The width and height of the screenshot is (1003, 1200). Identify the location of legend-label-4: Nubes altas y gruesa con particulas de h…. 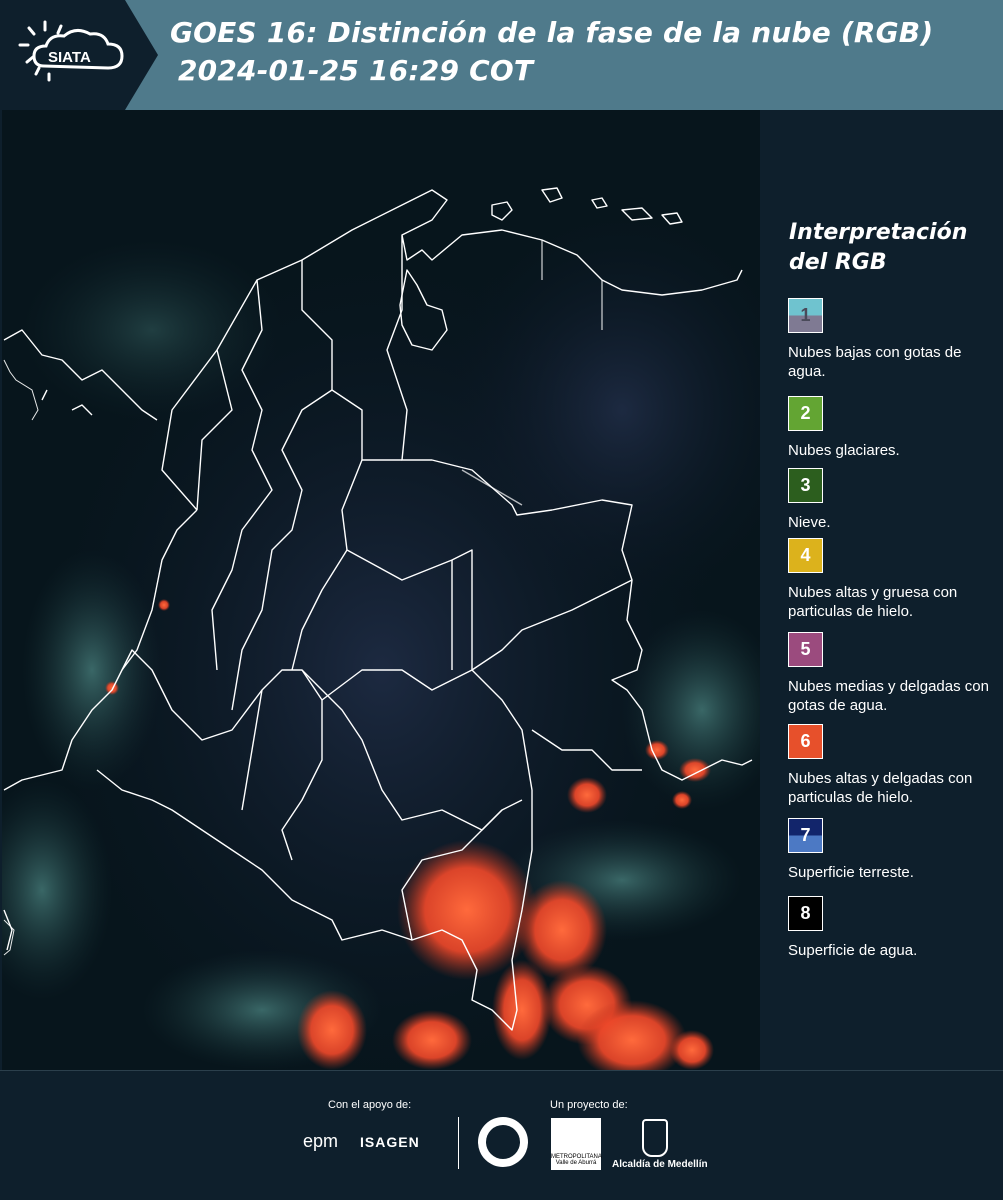
(873, 602).